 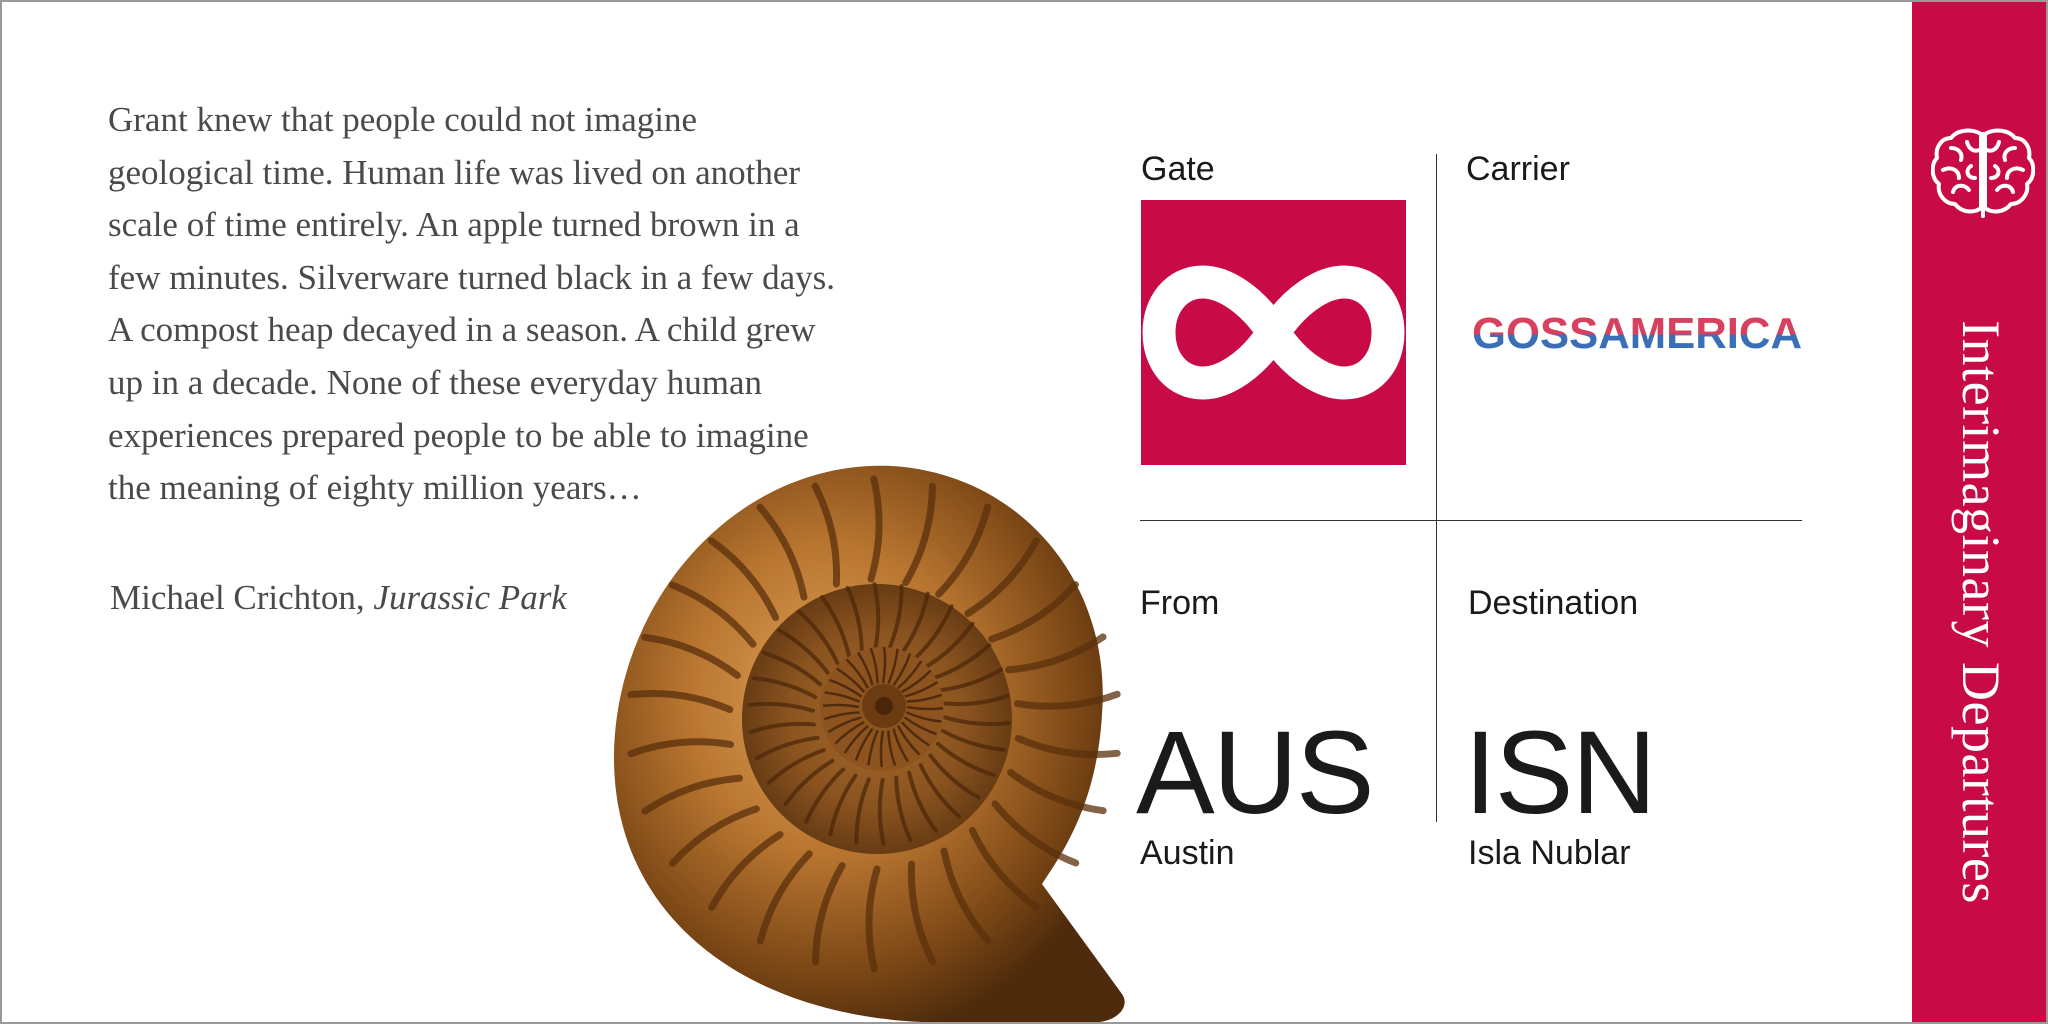 I want to click on infinity-icon, so click(x=1273, y=332).